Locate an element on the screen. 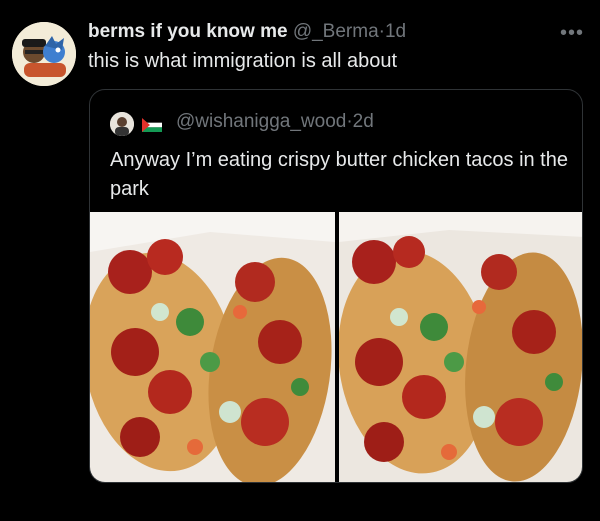 The height and width of the screenshot is (521, 600). avatar-photo-icon is located at coordinates (122, 124).